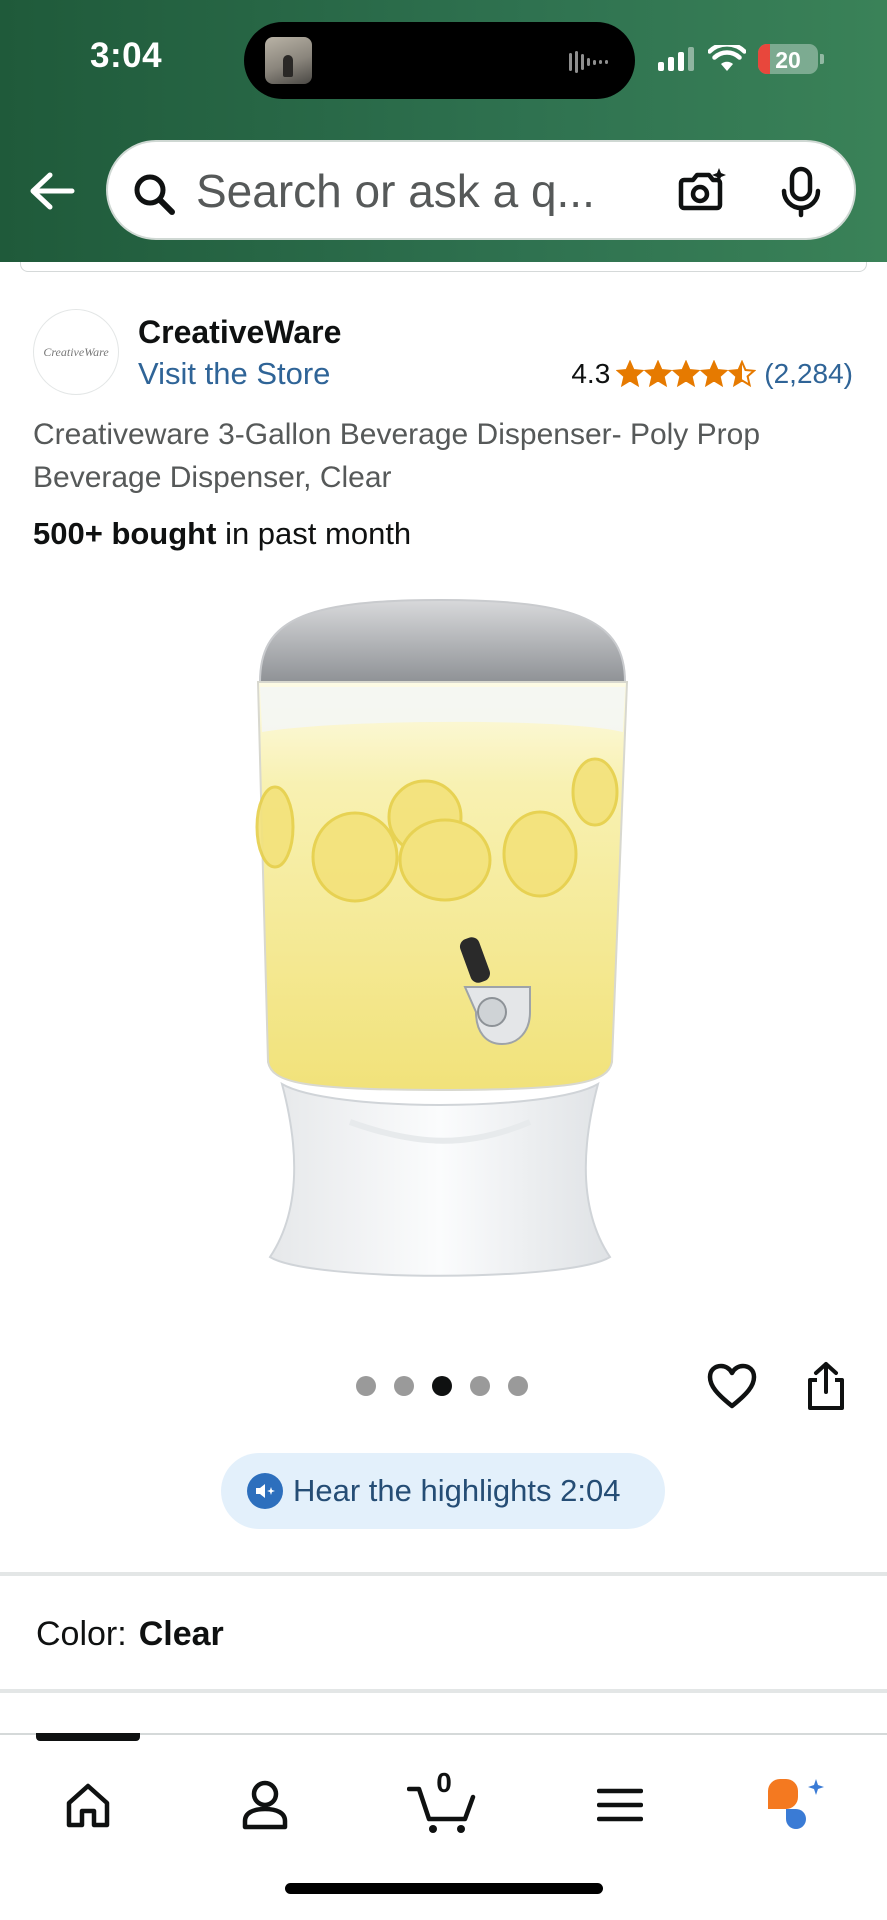 The height and width of the screenshot is (1920, 887). I want to click on share-icon, so click(826, 1386).